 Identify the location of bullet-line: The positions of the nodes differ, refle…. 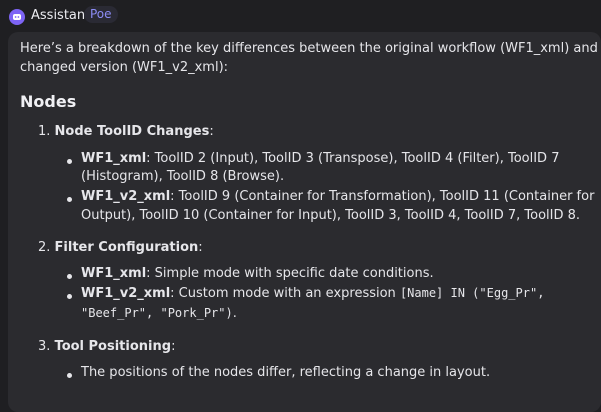
(286, 372).